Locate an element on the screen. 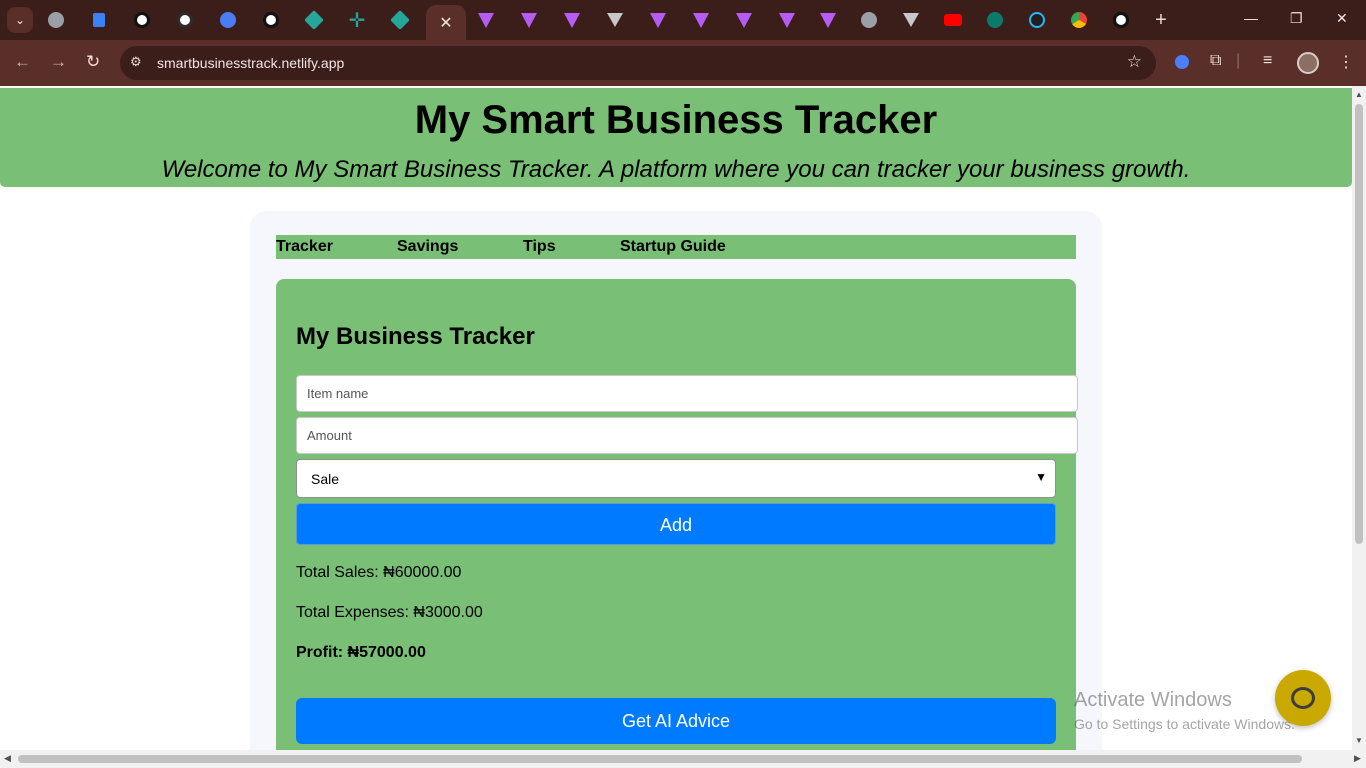 The width and height of the screenshot is (1366, 768). address-bar: ⚙ smartbusinesstrack.netlify.app ☆ is located at coordinates (638, 63).